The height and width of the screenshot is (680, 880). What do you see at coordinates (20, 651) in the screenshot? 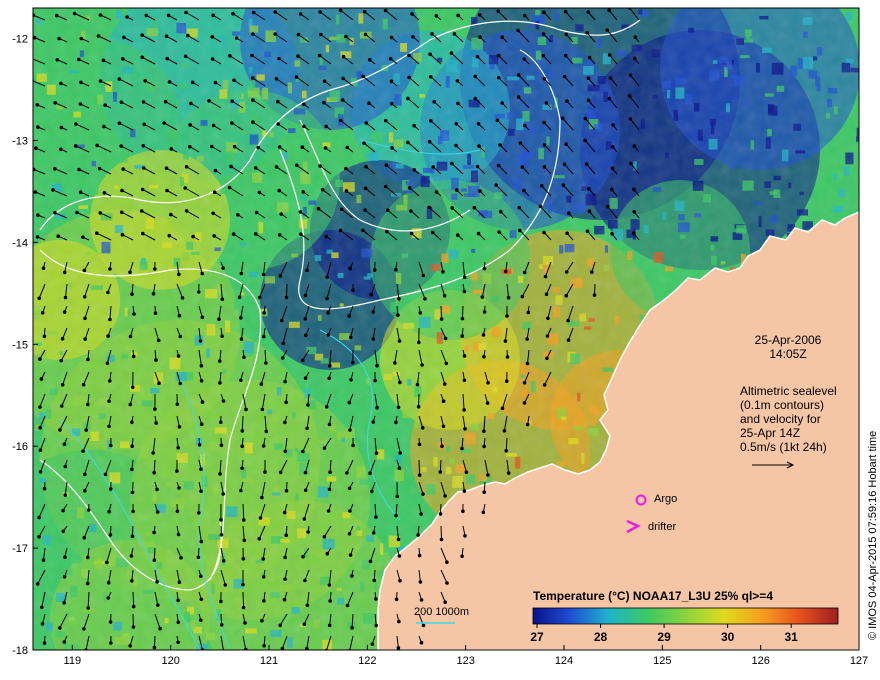
I see `y-tick-label: -18` at bounding box center [20, 651].